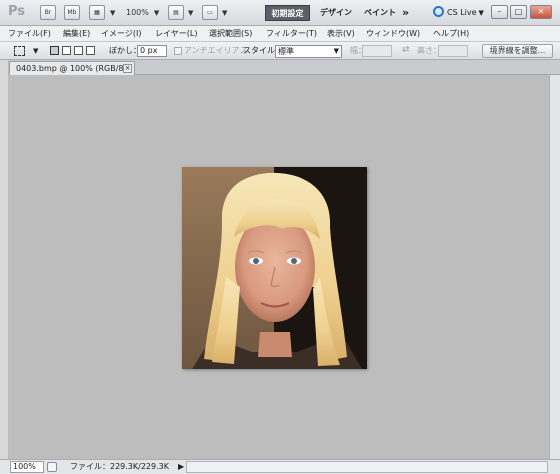 The image size is (560, 474). I want to click on antialias-label: アンチエイリアス, so click(216, 50).